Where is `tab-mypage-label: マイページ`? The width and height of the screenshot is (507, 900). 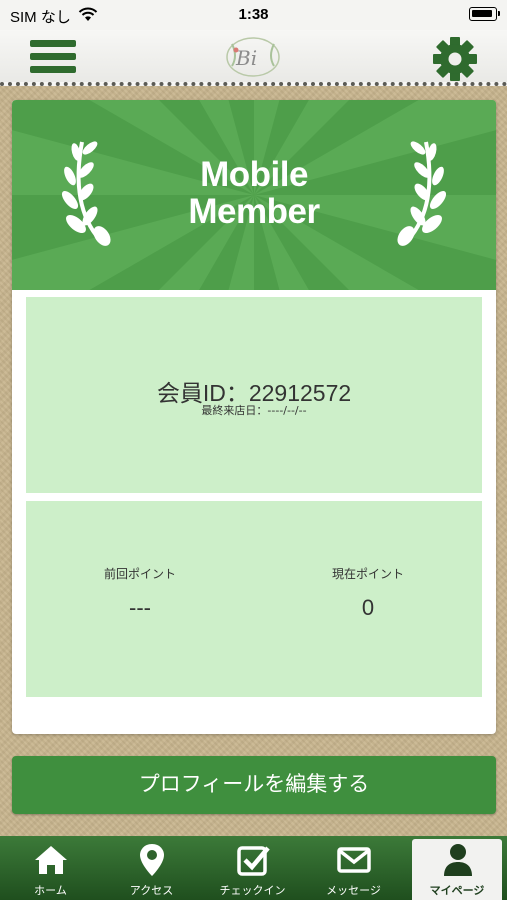
tab-mypage-label: マイページ is located at coordinates (457, 890).